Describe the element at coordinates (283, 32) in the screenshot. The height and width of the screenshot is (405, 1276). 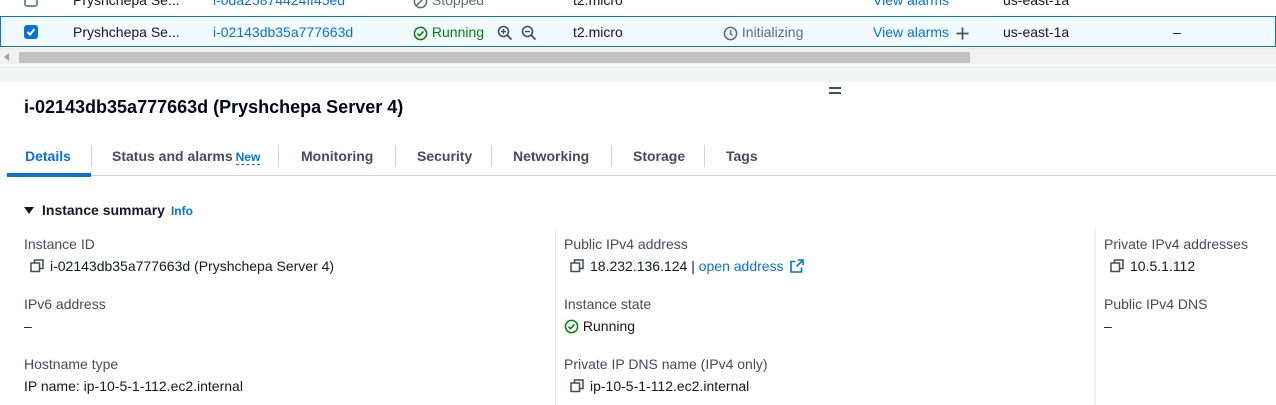
I see `row-instance-id-link: i-02143db35a777663d` at that location.